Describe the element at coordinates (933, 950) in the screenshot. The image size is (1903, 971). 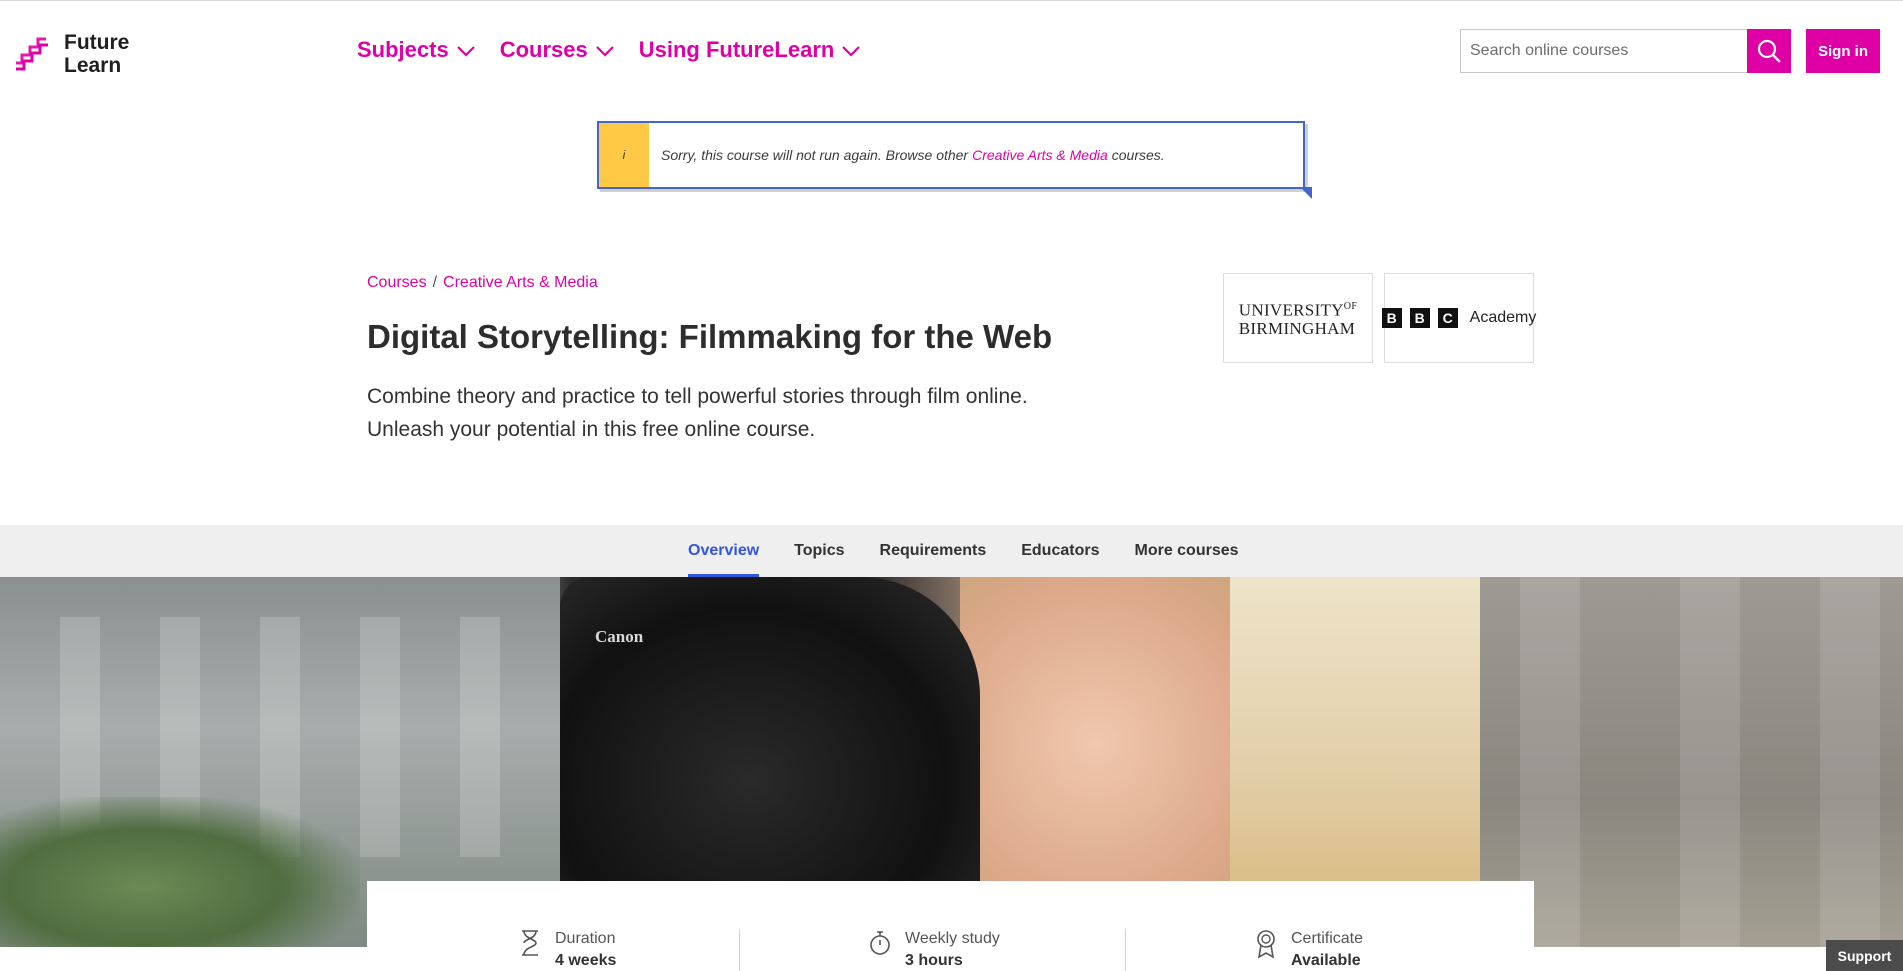
I see `info-weekly-study: Weekly study 3 hours` at that location.